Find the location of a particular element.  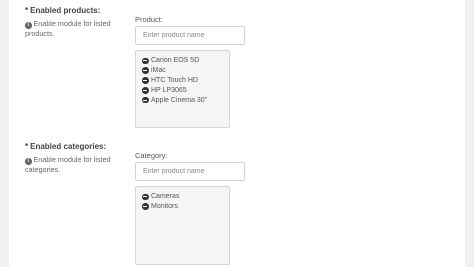

product-list-item: iMac is located at coordinates (182, 71).